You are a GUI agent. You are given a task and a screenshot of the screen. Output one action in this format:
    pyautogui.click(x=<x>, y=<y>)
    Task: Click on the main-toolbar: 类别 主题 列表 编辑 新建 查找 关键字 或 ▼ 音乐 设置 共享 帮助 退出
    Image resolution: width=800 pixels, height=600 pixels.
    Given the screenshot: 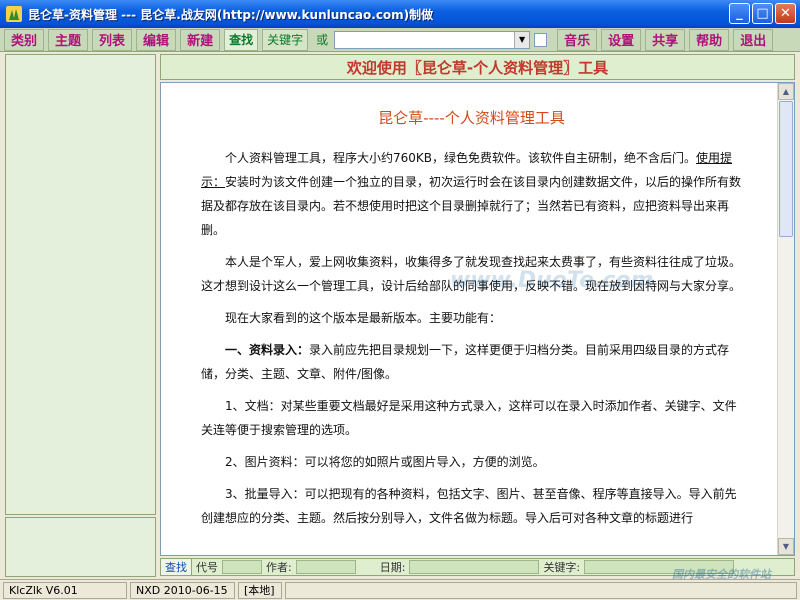 What is the action you would take?
    pyautogui.click(x=400, y=40)
    